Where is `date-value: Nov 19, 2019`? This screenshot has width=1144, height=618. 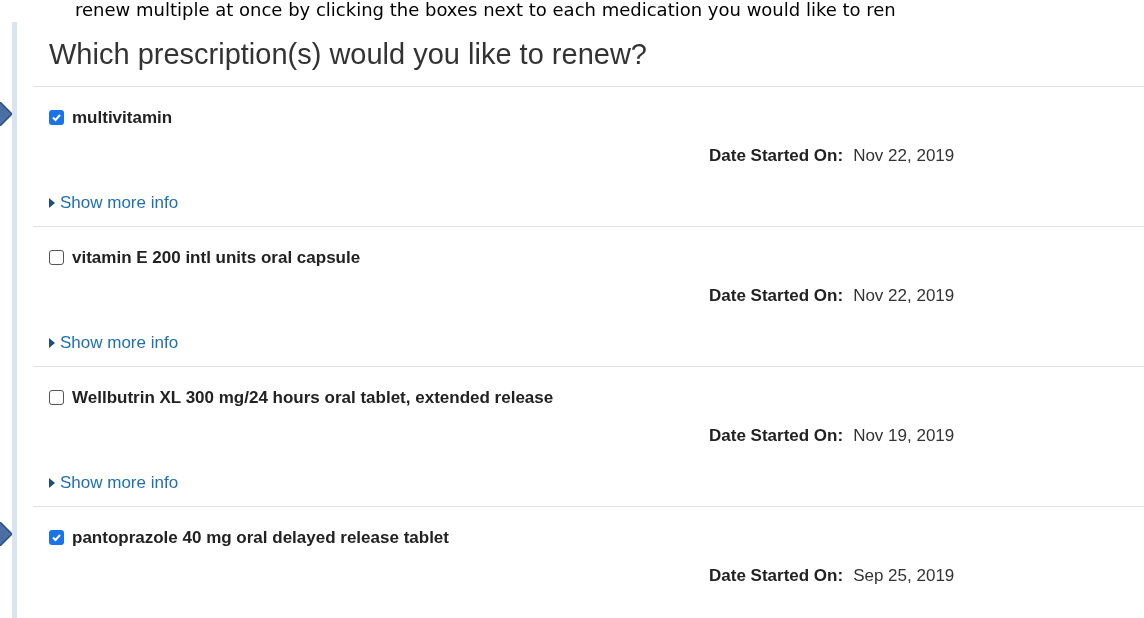
date-value: Nov 19, 2019 is located at coordinates (904, 435).